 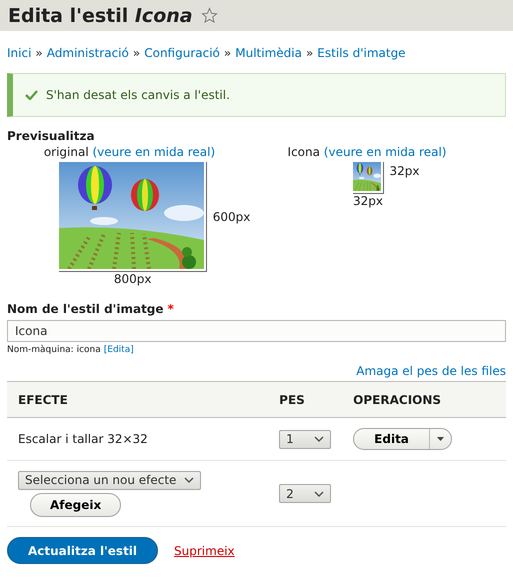 I want to click on column-header: EFECTE, so click(x=137, y=400).